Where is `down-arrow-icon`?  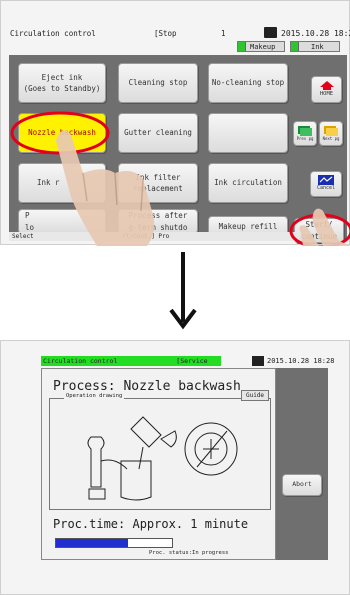 down-arrow-icon is located at coordinates (183, 291).